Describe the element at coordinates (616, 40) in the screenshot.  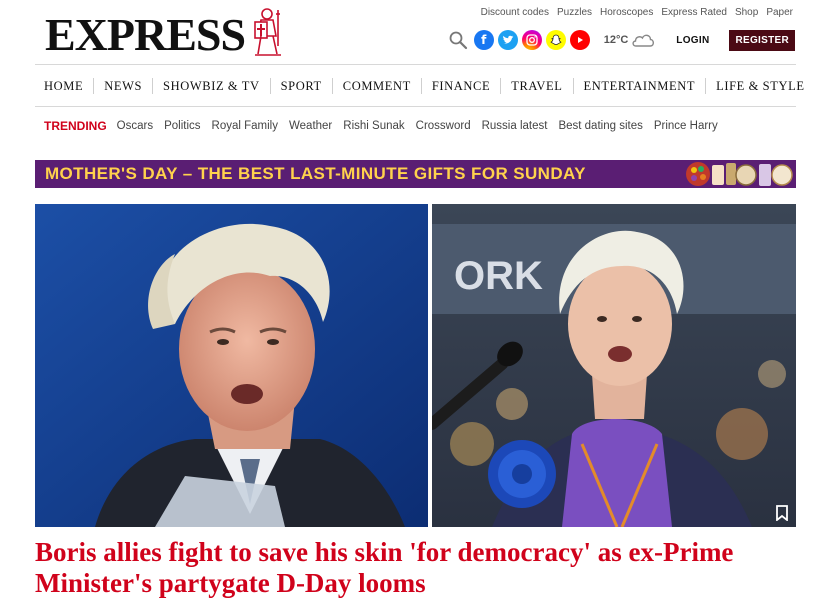
I see `temperature: 12°C` at that location.